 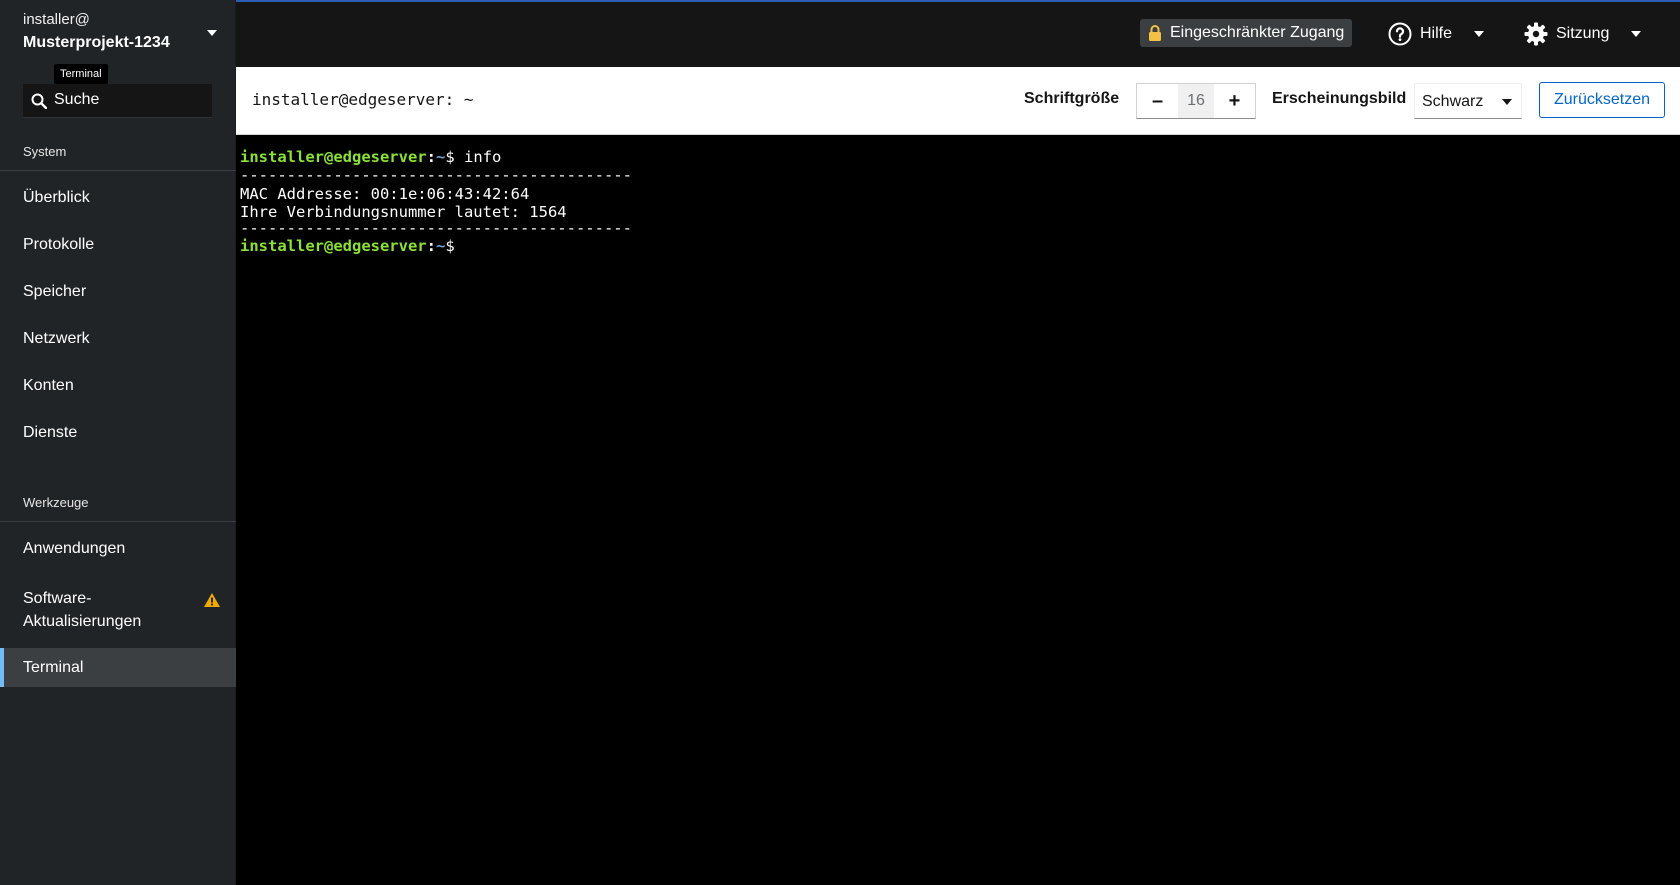 I want to click on gear-icon, so click(x=1536, y=34).